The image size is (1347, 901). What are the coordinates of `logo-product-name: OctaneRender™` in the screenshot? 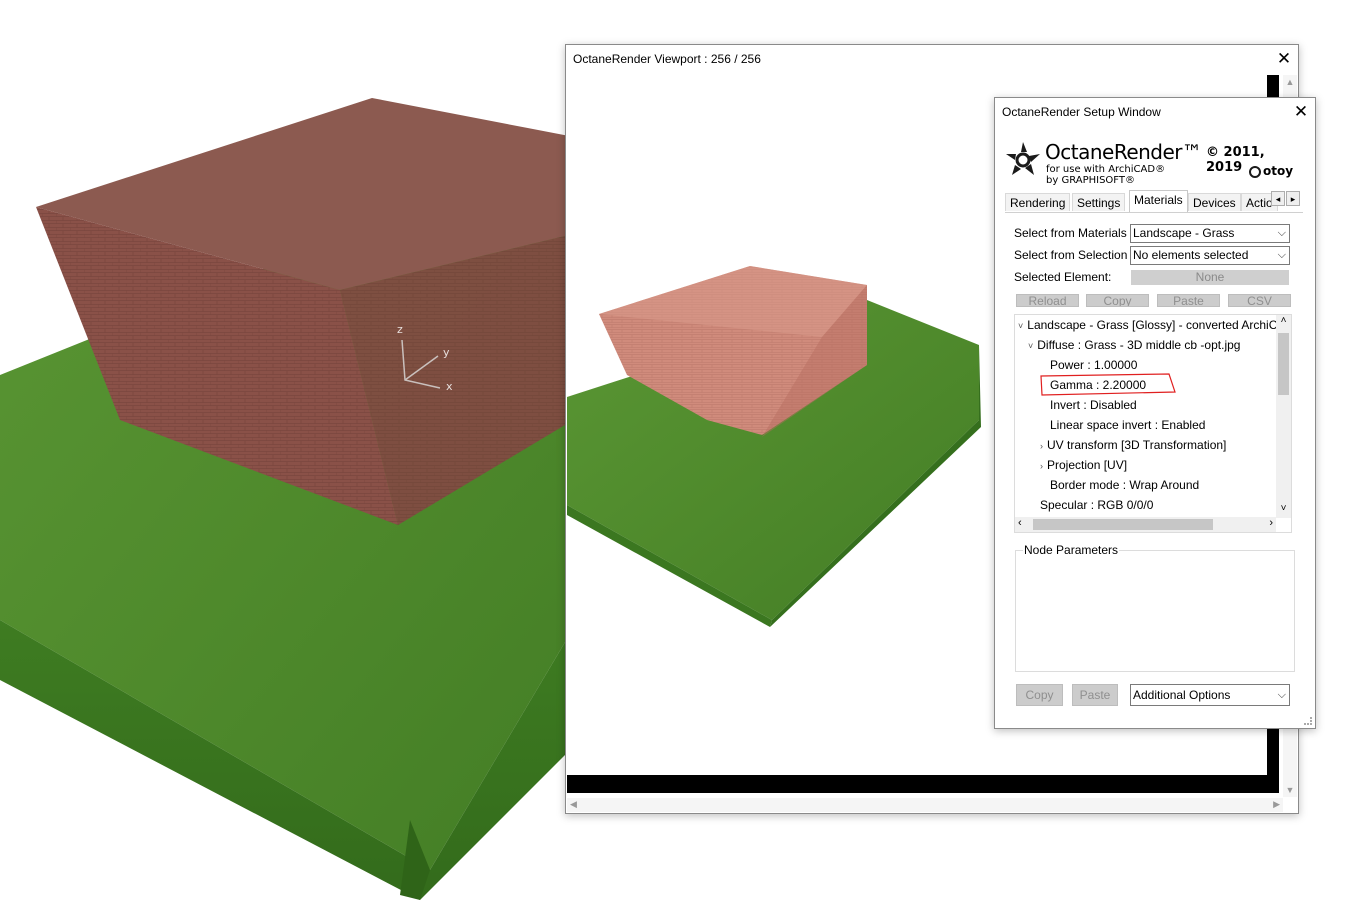 It's located at (1123, 152).